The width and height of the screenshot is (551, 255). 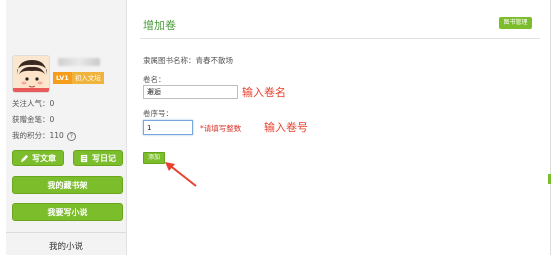 What do you see at coordinates (515, 23) in the screenshot?
I see `book-management-button: 图书管理` at bounding box center [515, 23].